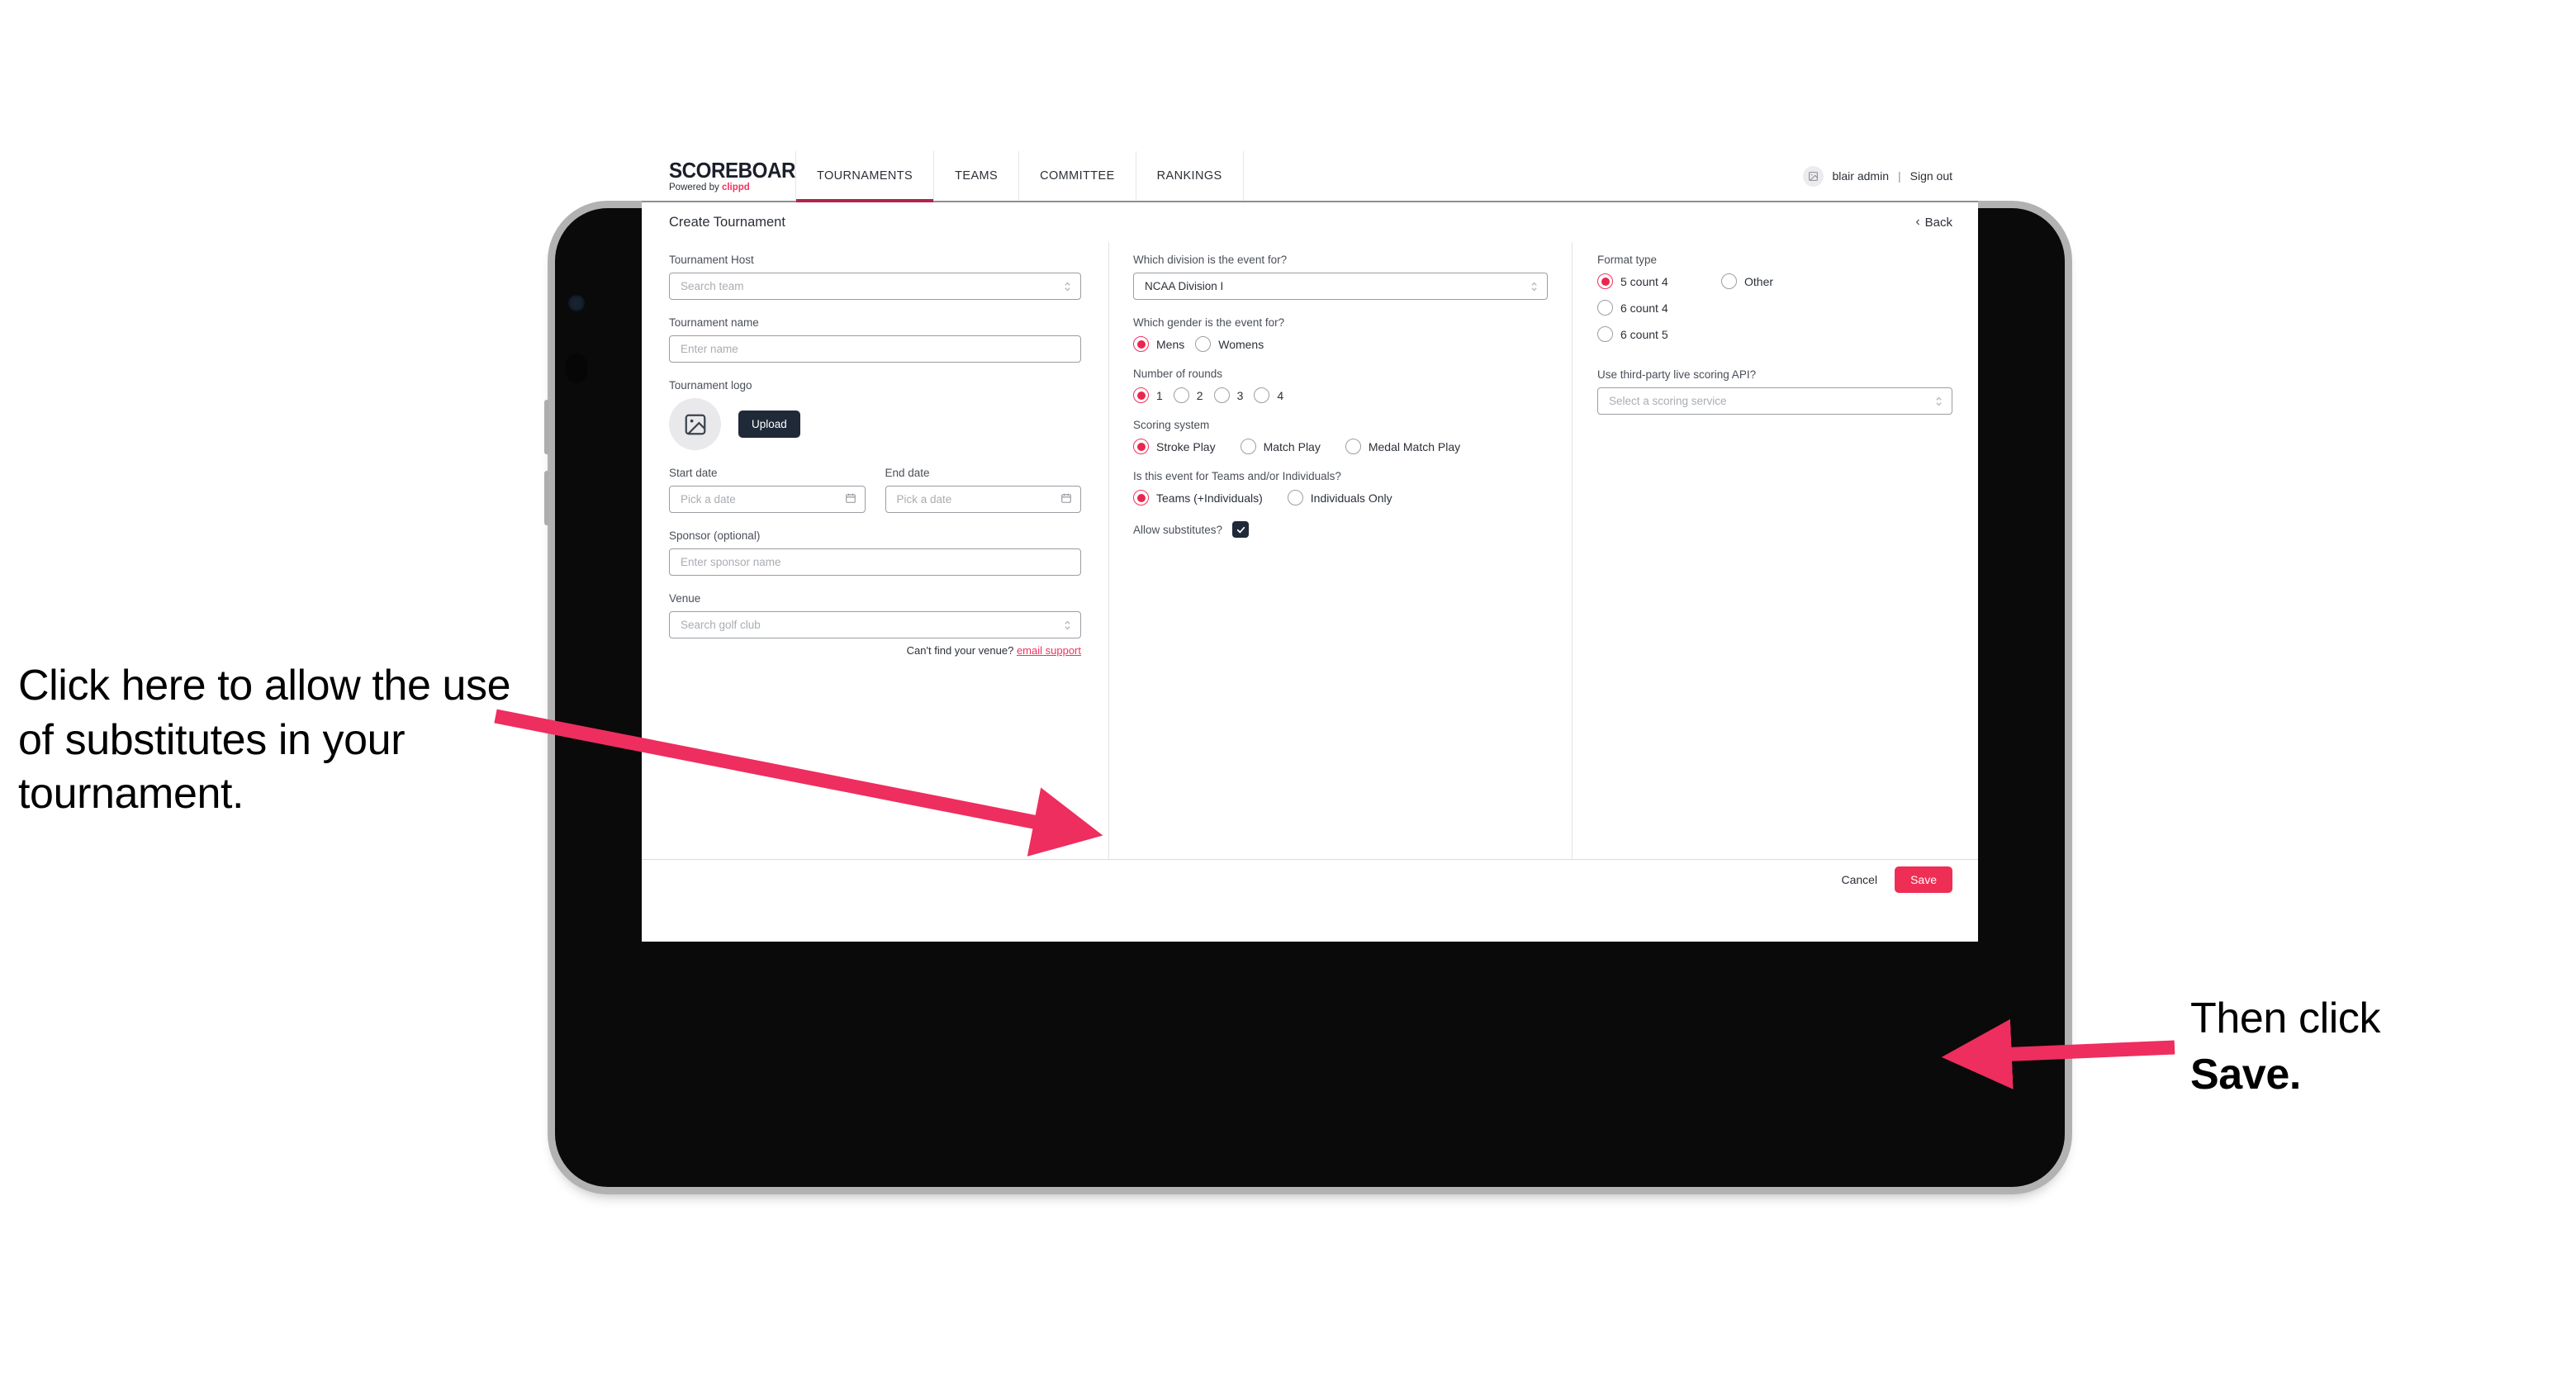  Describe the element at coordinates (1148, 395) in the screenshot. I see `radio-rounds-1: 1` at that location.